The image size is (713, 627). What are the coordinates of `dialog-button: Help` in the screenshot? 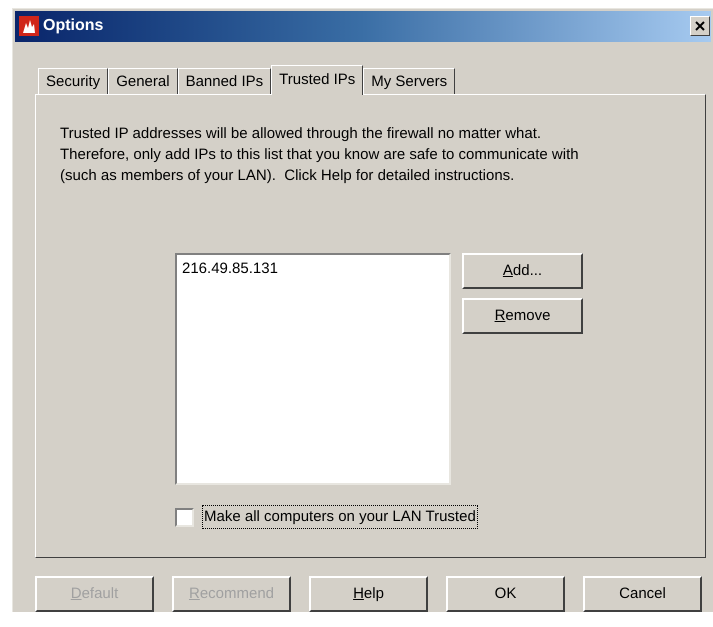 It's located at (368, 594).